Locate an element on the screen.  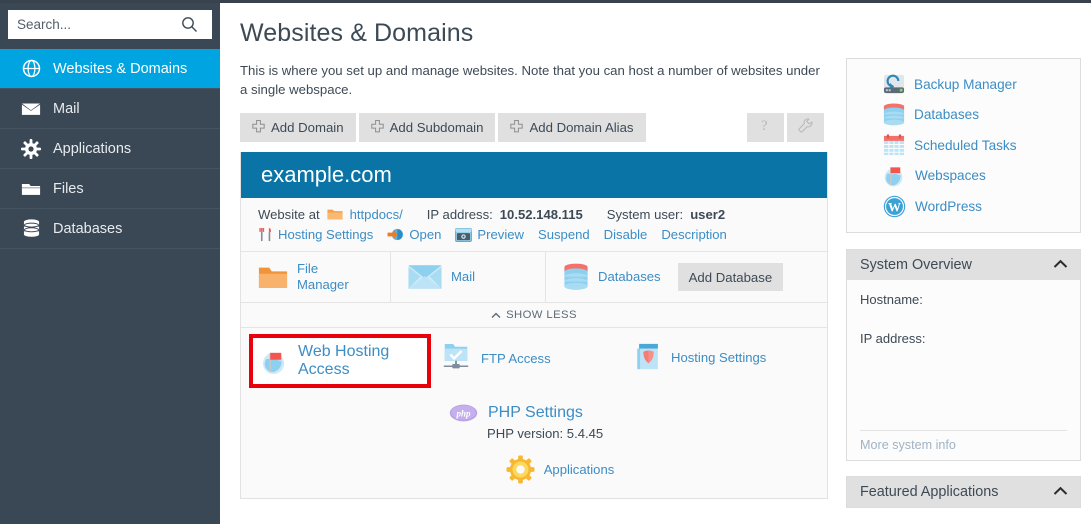
sidebar-item-applications: Applications is located at coordinates (110, 149).